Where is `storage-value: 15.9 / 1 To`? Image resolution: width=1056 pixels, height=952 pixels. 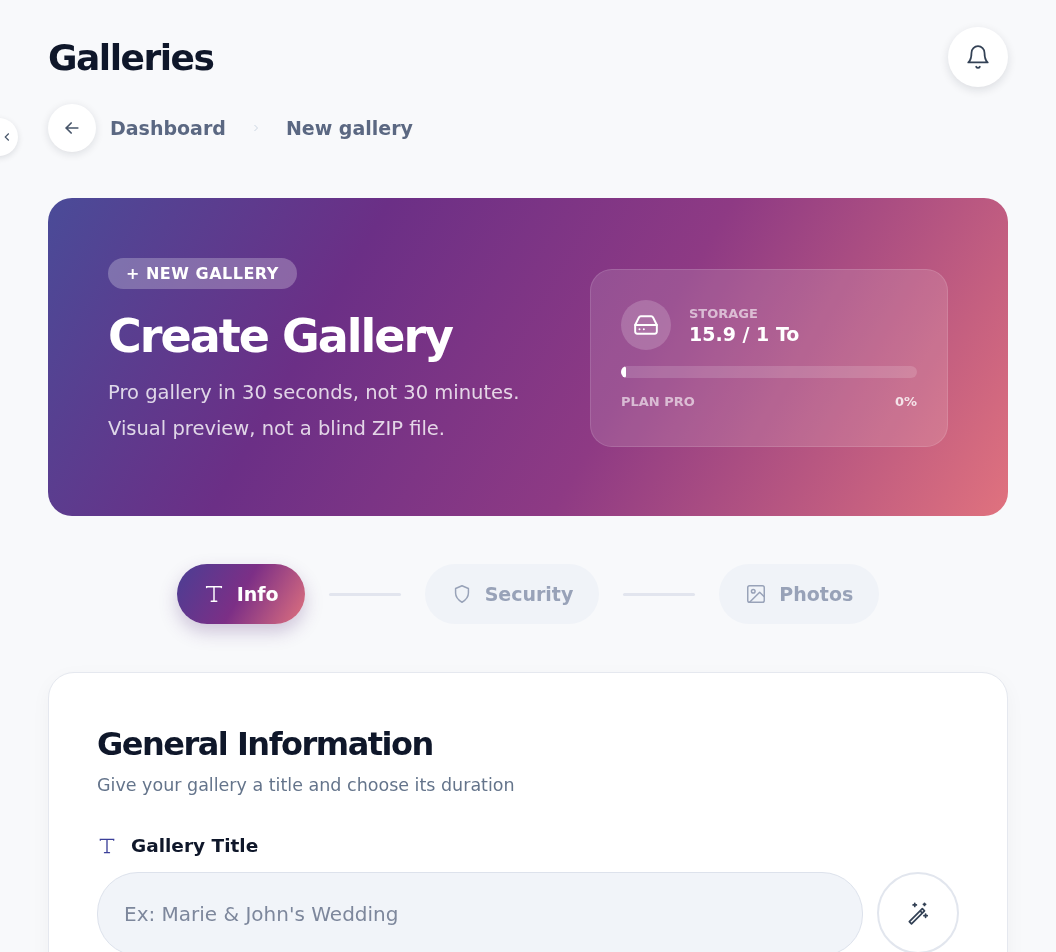
storage-value: 15.9 / 1 To is located at coordinates (744, 333).